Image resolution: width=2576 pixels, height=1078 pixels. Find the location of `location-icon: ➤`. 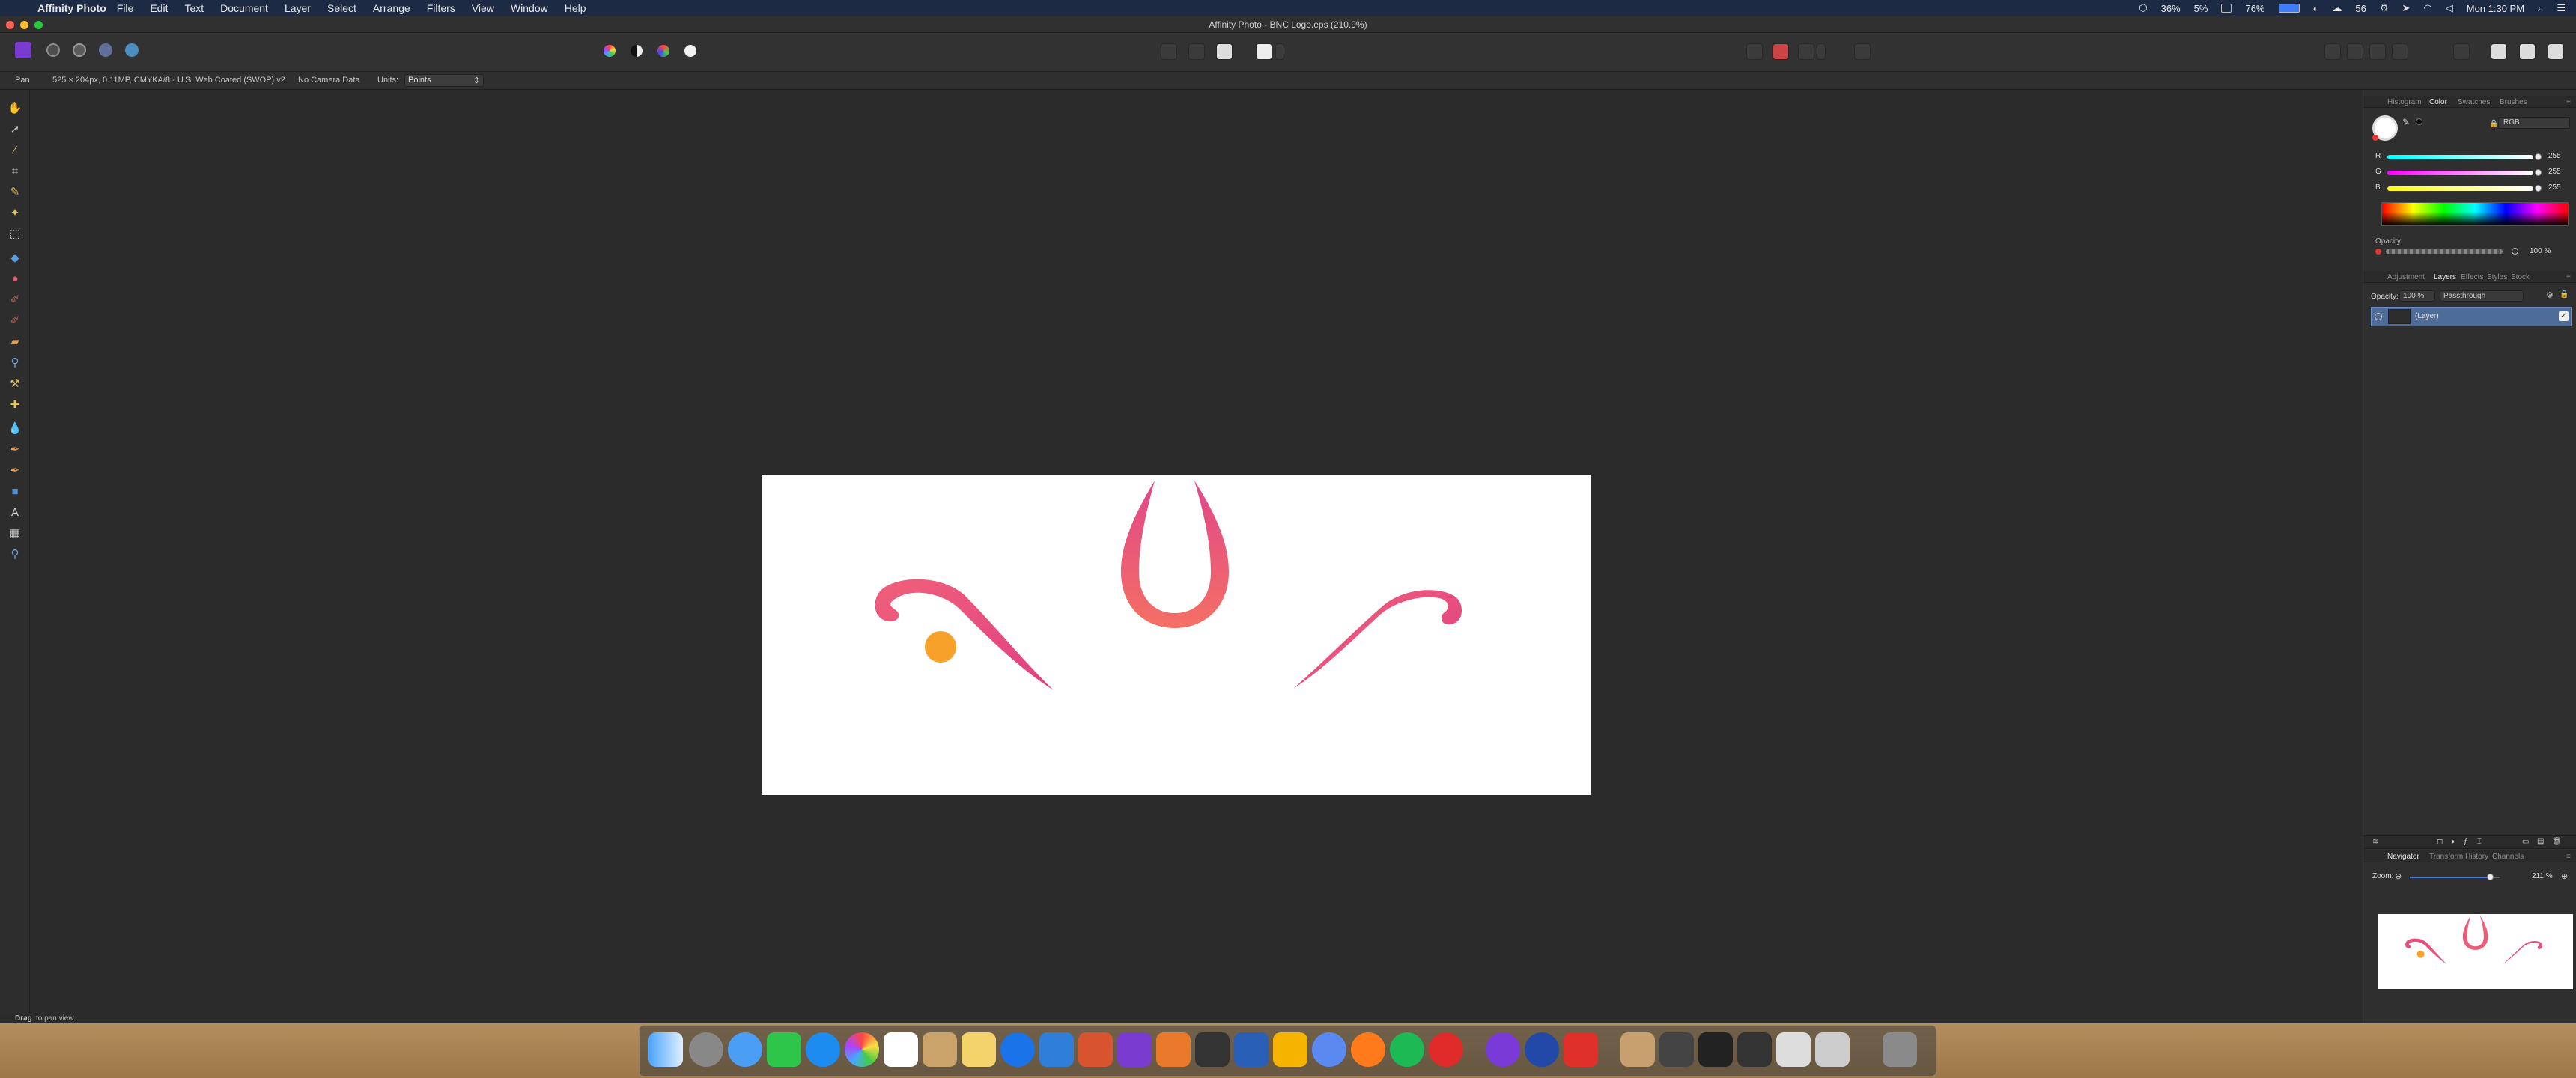

location-icon: ➤ is located at coordinates (2406, 8).